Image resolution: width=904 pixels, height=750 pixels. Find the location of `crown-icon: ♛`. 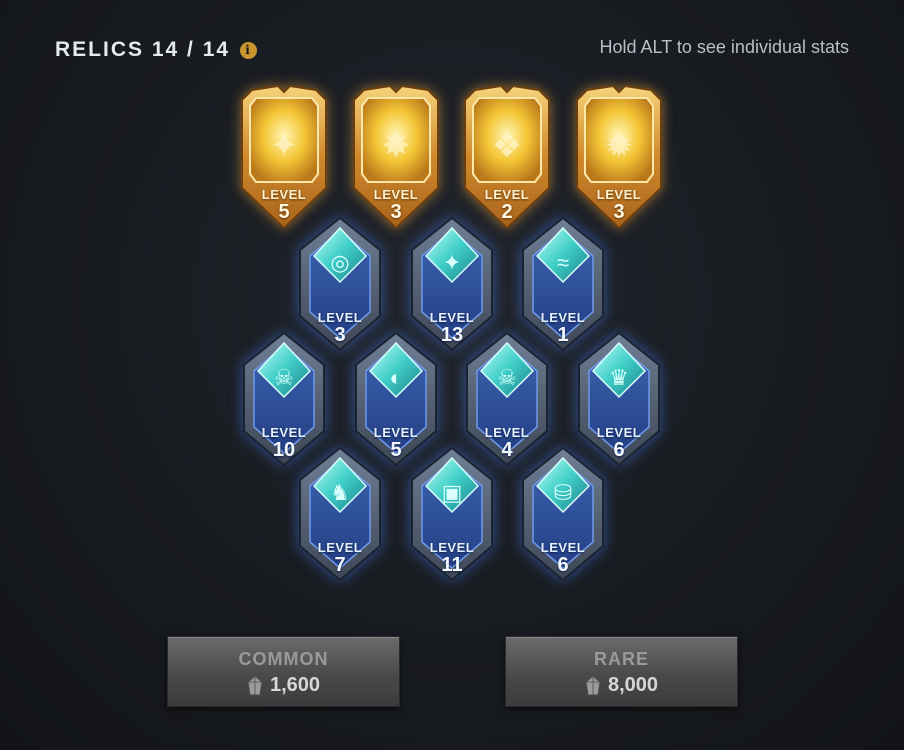

crown-icon: ♛ is located at coordinates (619, 377).